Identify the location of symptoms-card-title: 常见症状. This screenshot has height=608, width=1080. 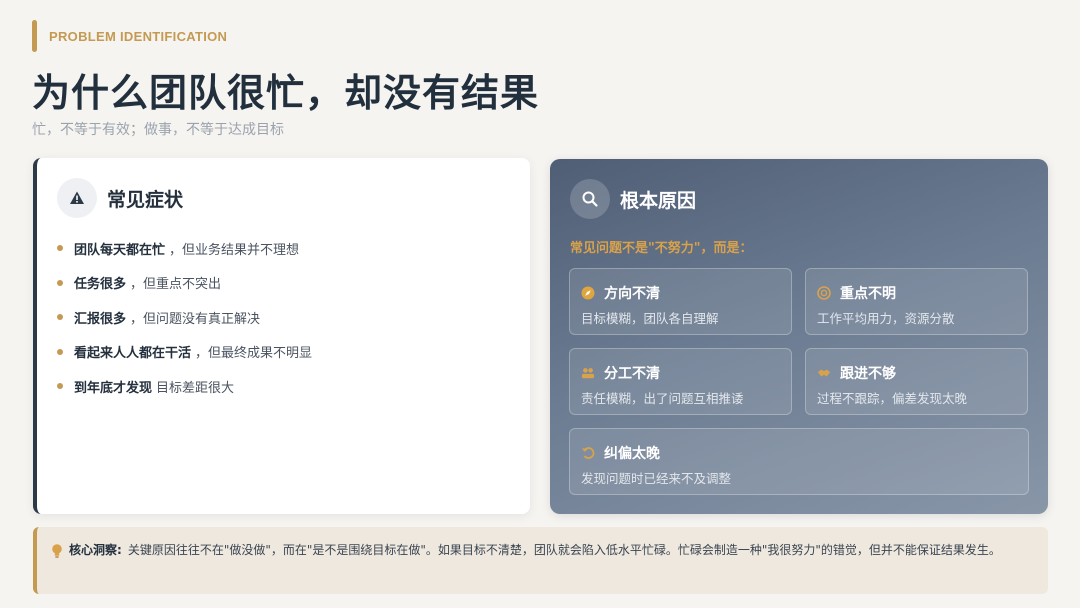
(145, 199).